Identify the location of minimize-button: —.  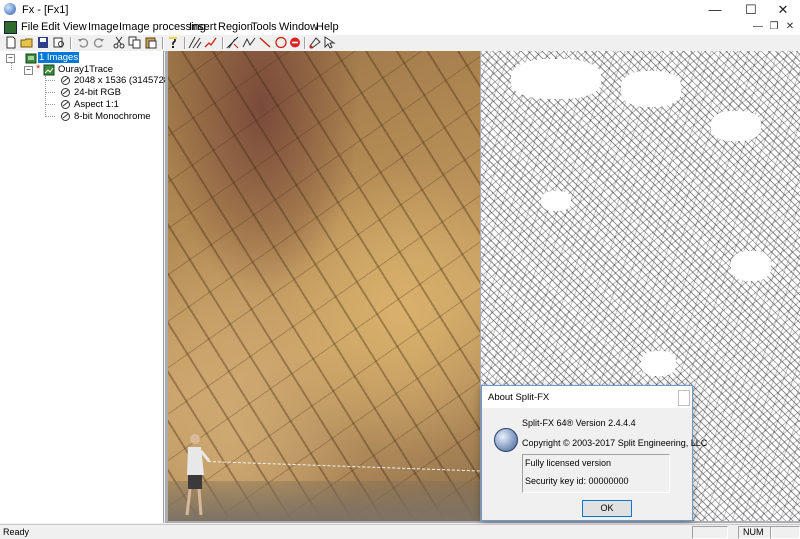
(715, 10).